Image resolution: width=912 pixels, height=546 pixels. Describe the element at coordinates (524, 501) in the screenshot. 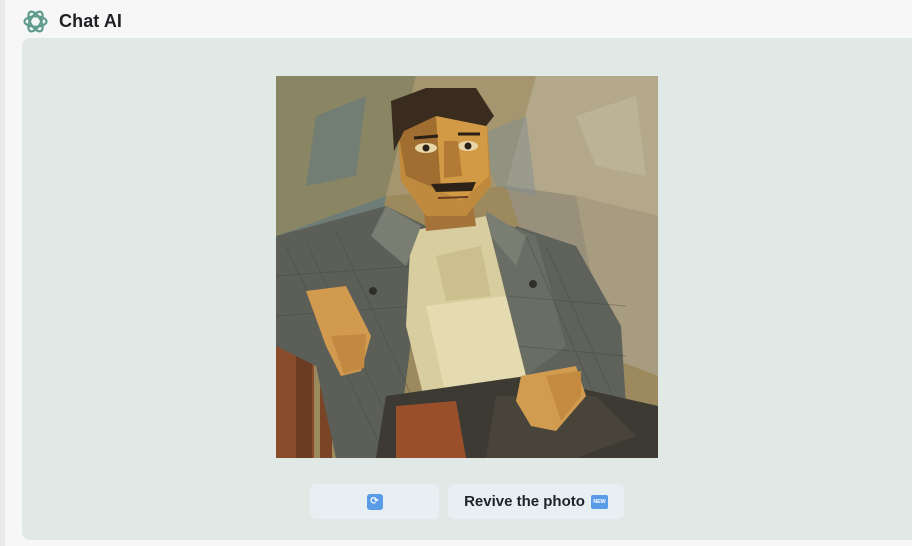

I see `revive-photo-label: Revive the photo` at that location.